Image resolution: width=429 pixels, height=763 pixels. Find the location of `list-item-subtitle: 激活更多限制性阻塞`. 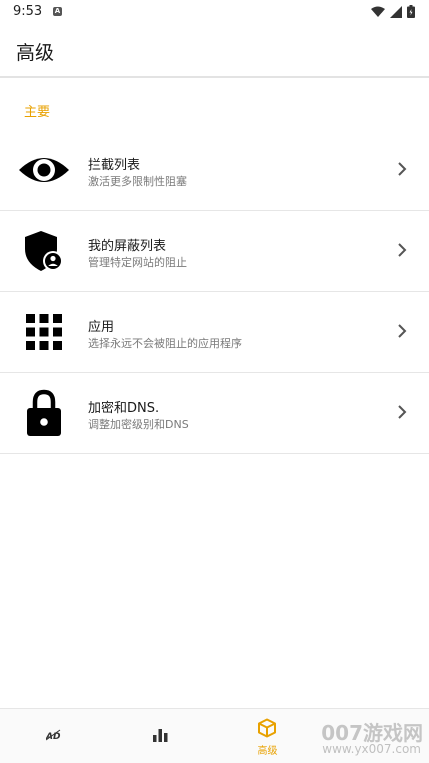

list-item-subtitle: 激活更多限制性阻塞 is located at coordinates (137, 181).